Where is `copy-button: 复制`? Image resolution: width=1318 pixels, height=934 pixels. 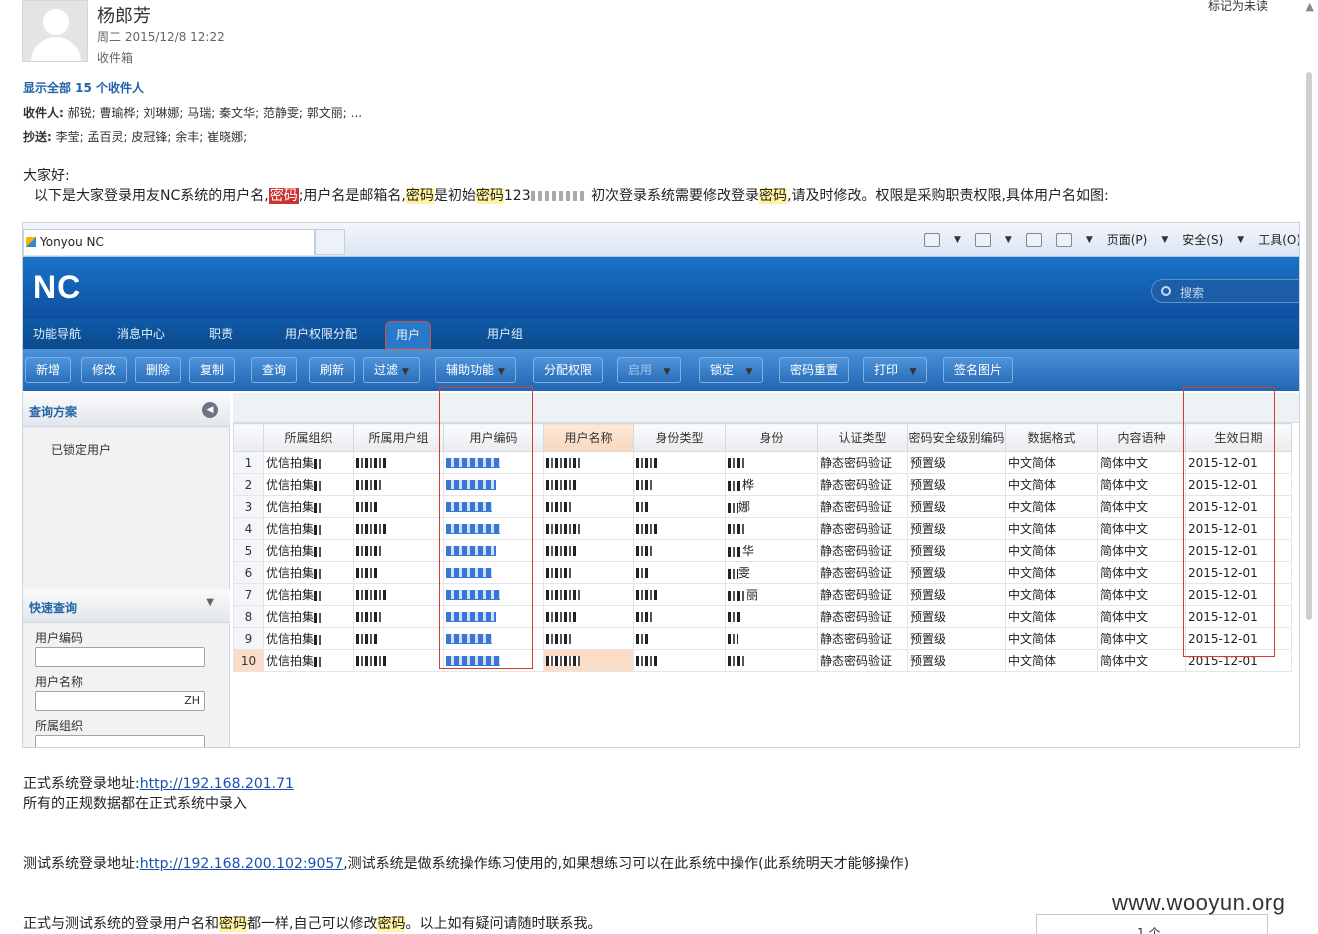 copy-button: 复制 is located at coordinates (212, 370).